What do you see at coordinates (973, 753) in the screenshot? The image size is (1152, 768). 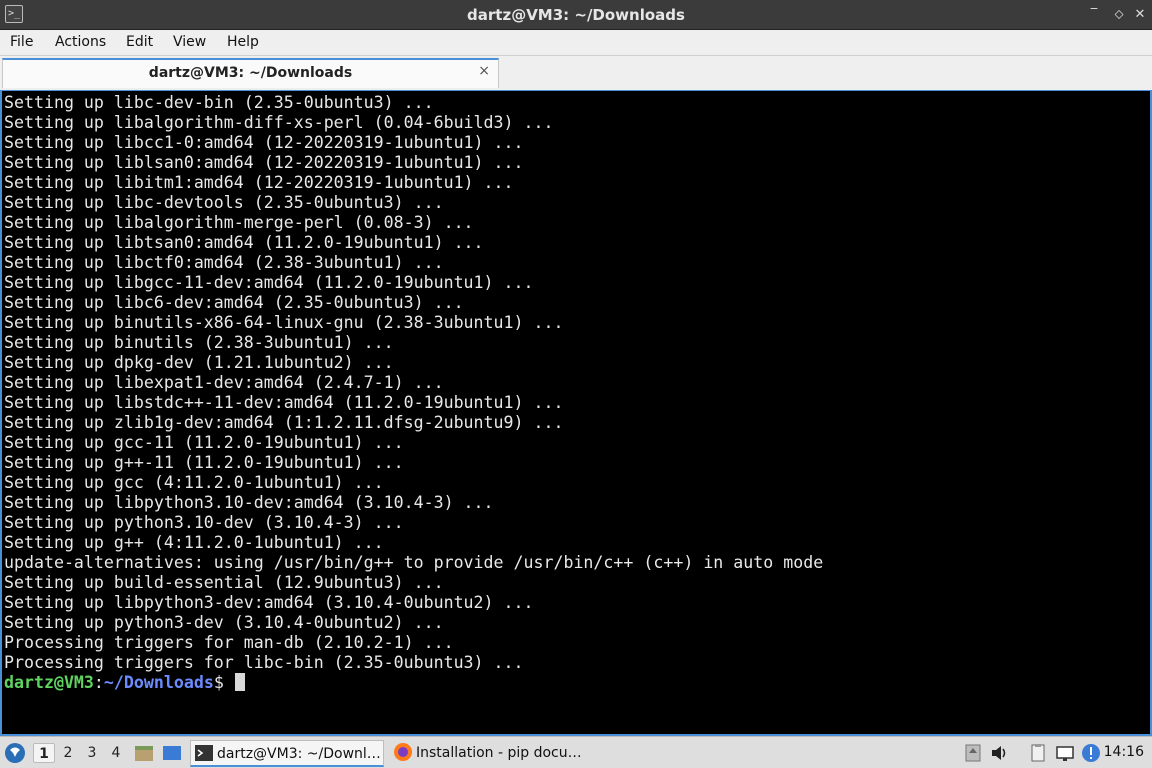 I see `update-notifier-icon` at bounding box center [973, 753].